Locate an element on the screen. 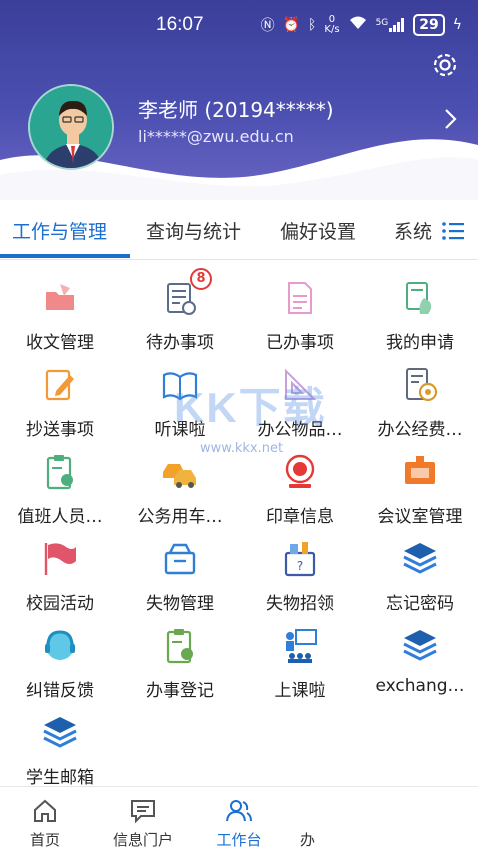  finance-icon is located at coordinates (422, 385).